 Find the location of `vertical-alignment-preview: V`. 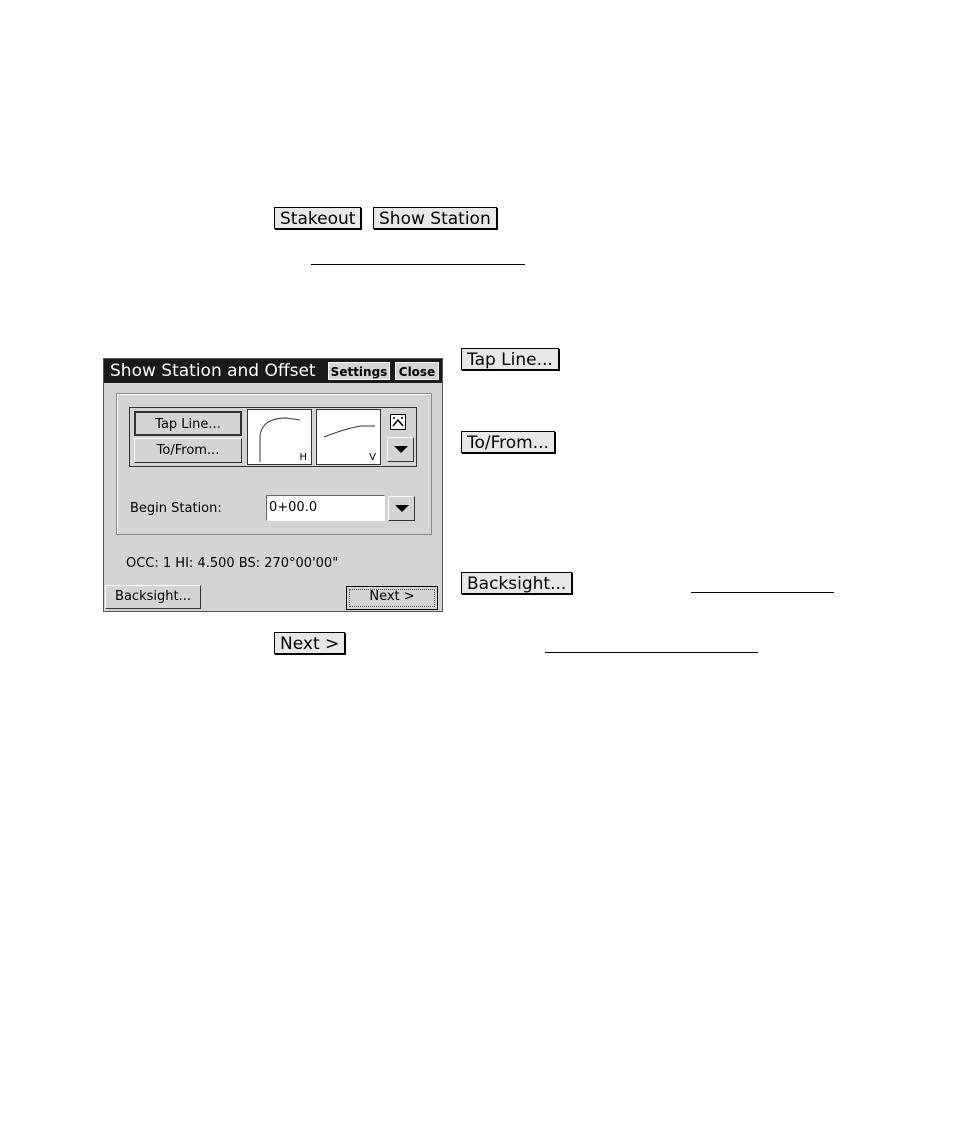

vertical-alignment-preview: V is located at coordinates (348, 437).